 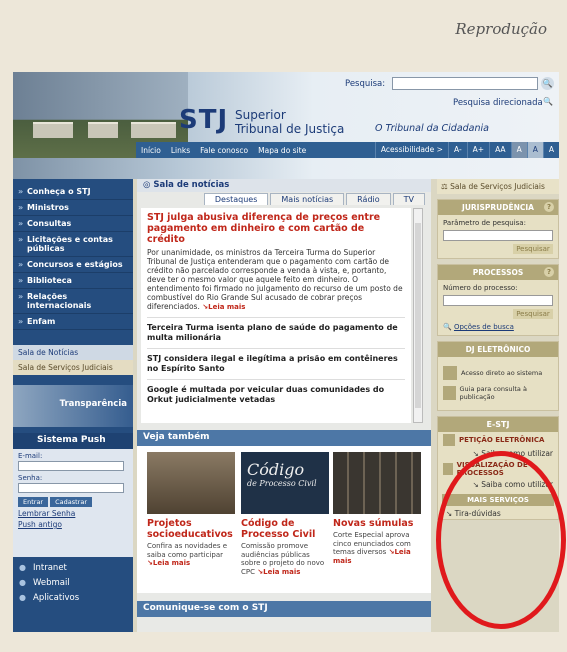 What do you see at coordinates (73, 568) in the screenshot?
I see `intranet-link: Intranet` at bounding box center [73, 568].